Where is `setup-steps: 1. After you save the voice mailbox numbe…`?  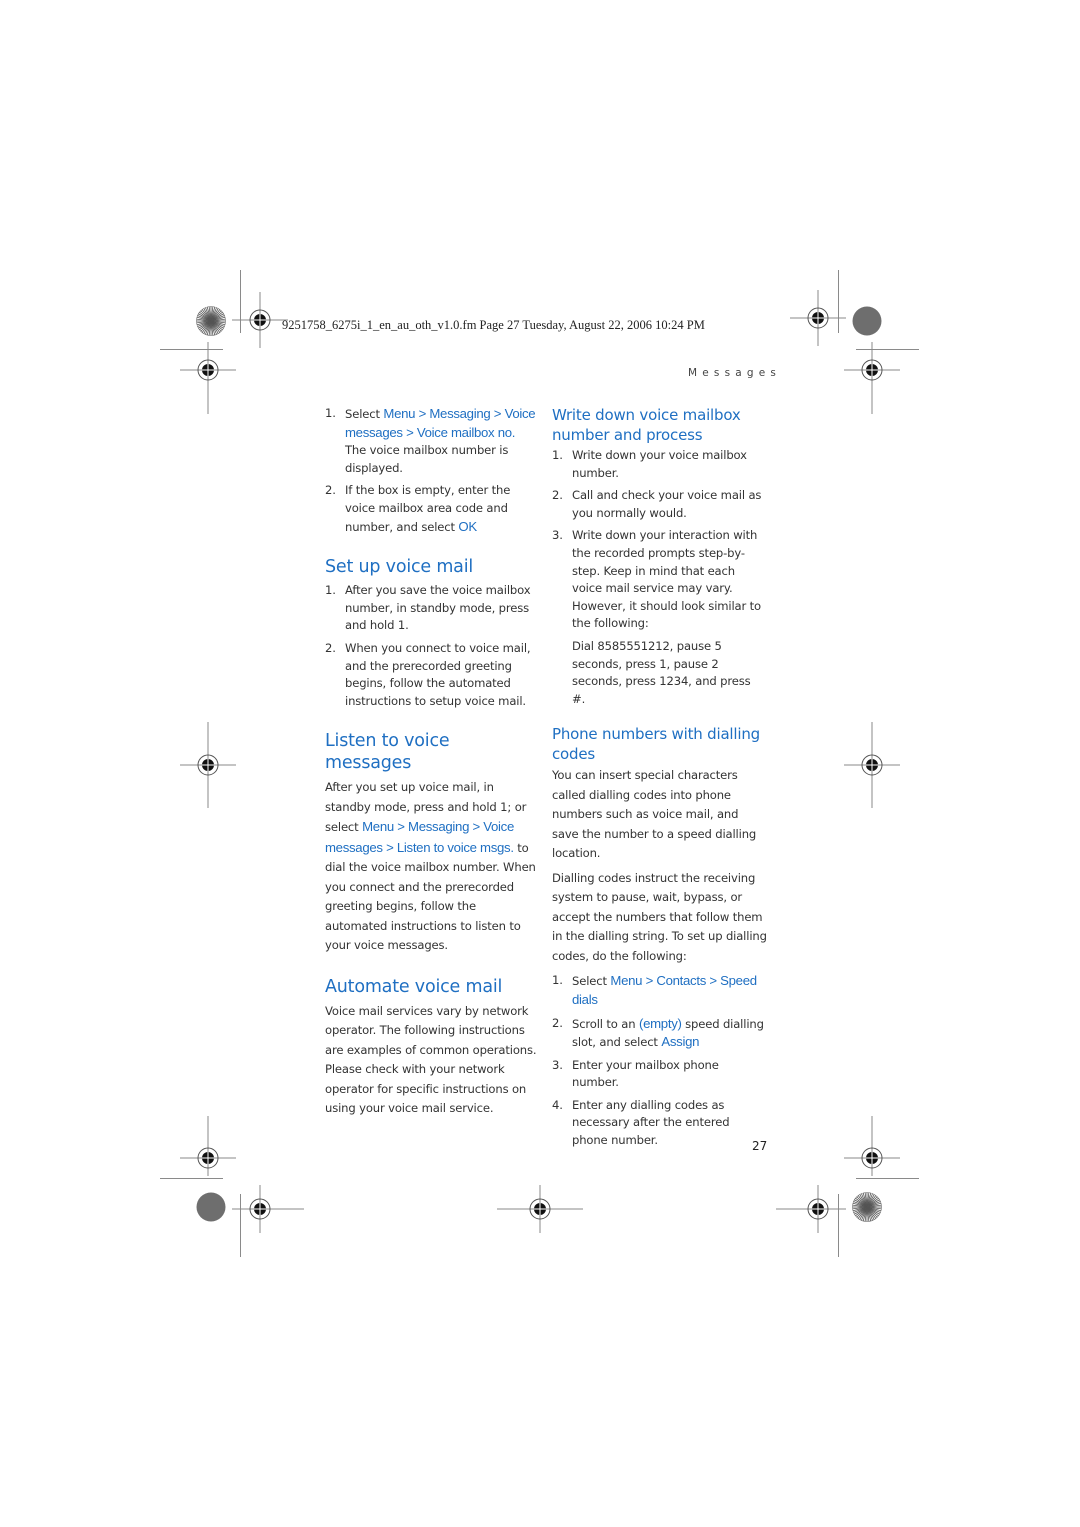 setup-steps: 1. After you save the voice mailbox numbe… is located at coordinates (431, 646).